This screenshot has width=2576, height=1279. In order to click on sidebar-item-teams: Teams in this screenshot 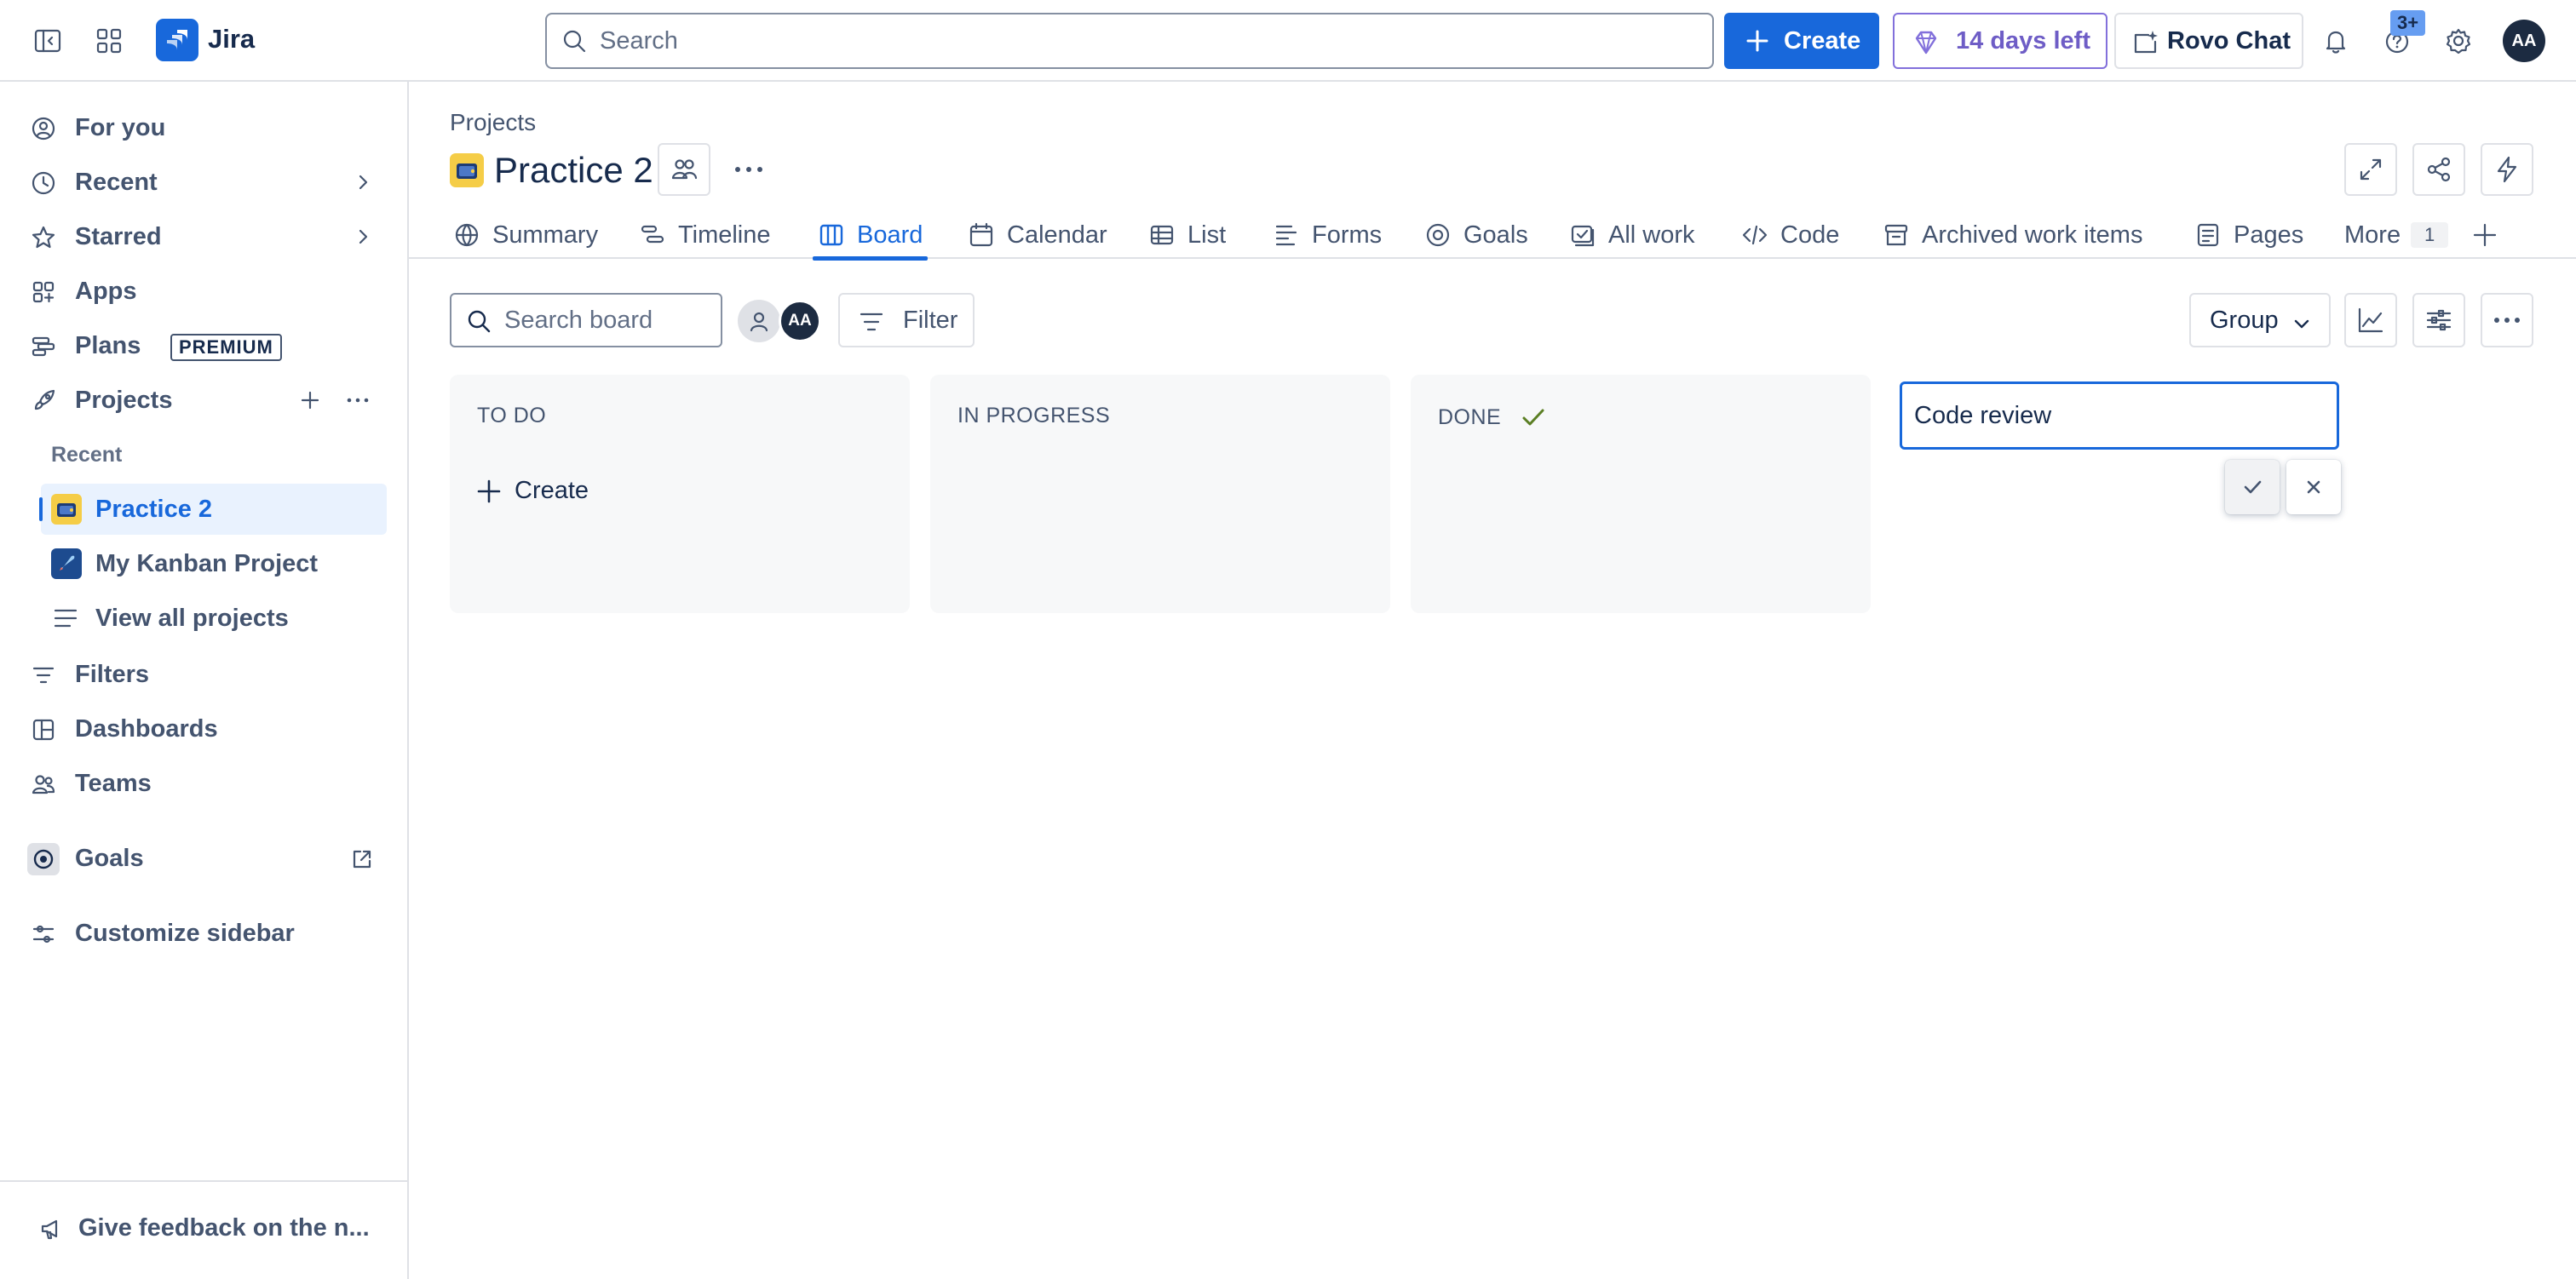, I will do `click(204, 784)`.